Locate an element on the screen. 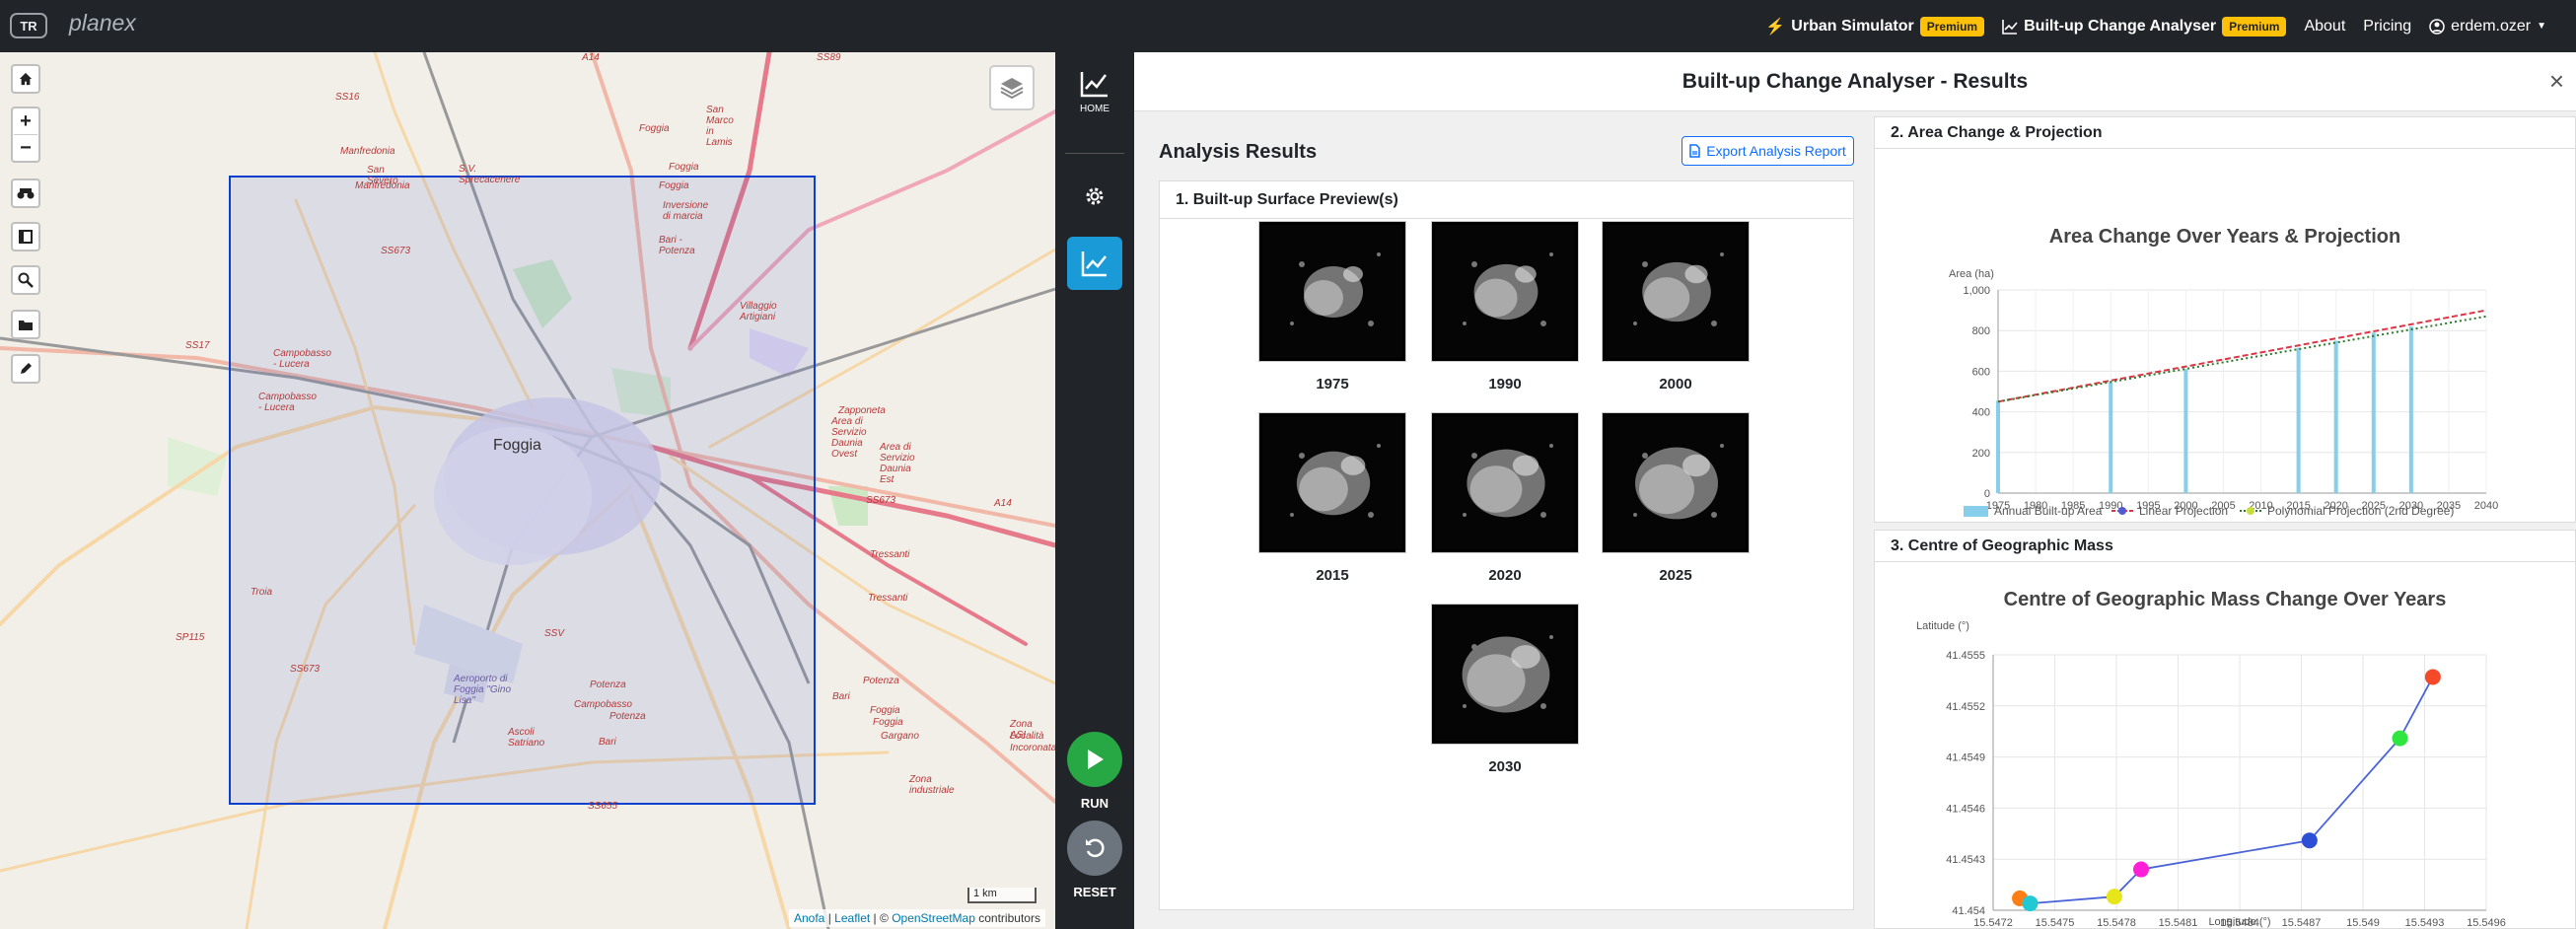 This screenshot has width=2576, height=929. chart-icon is located at coordinates (1094, 264).